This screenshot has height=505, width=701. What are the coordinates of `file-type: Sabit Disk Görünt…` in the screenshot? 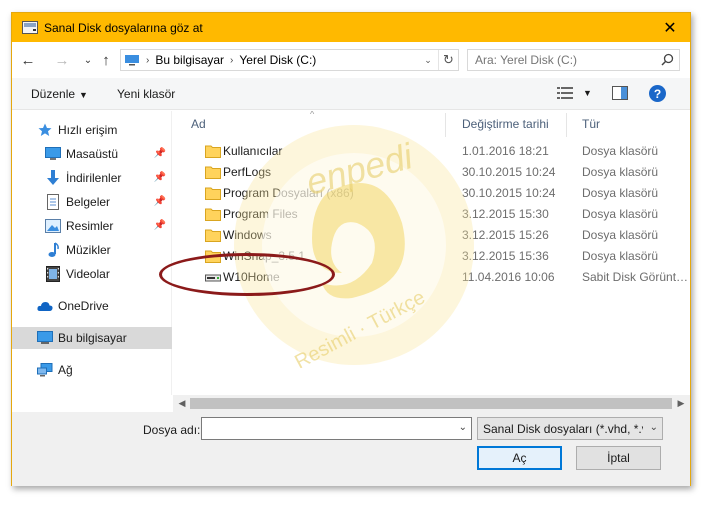 It's located at (635, 277).